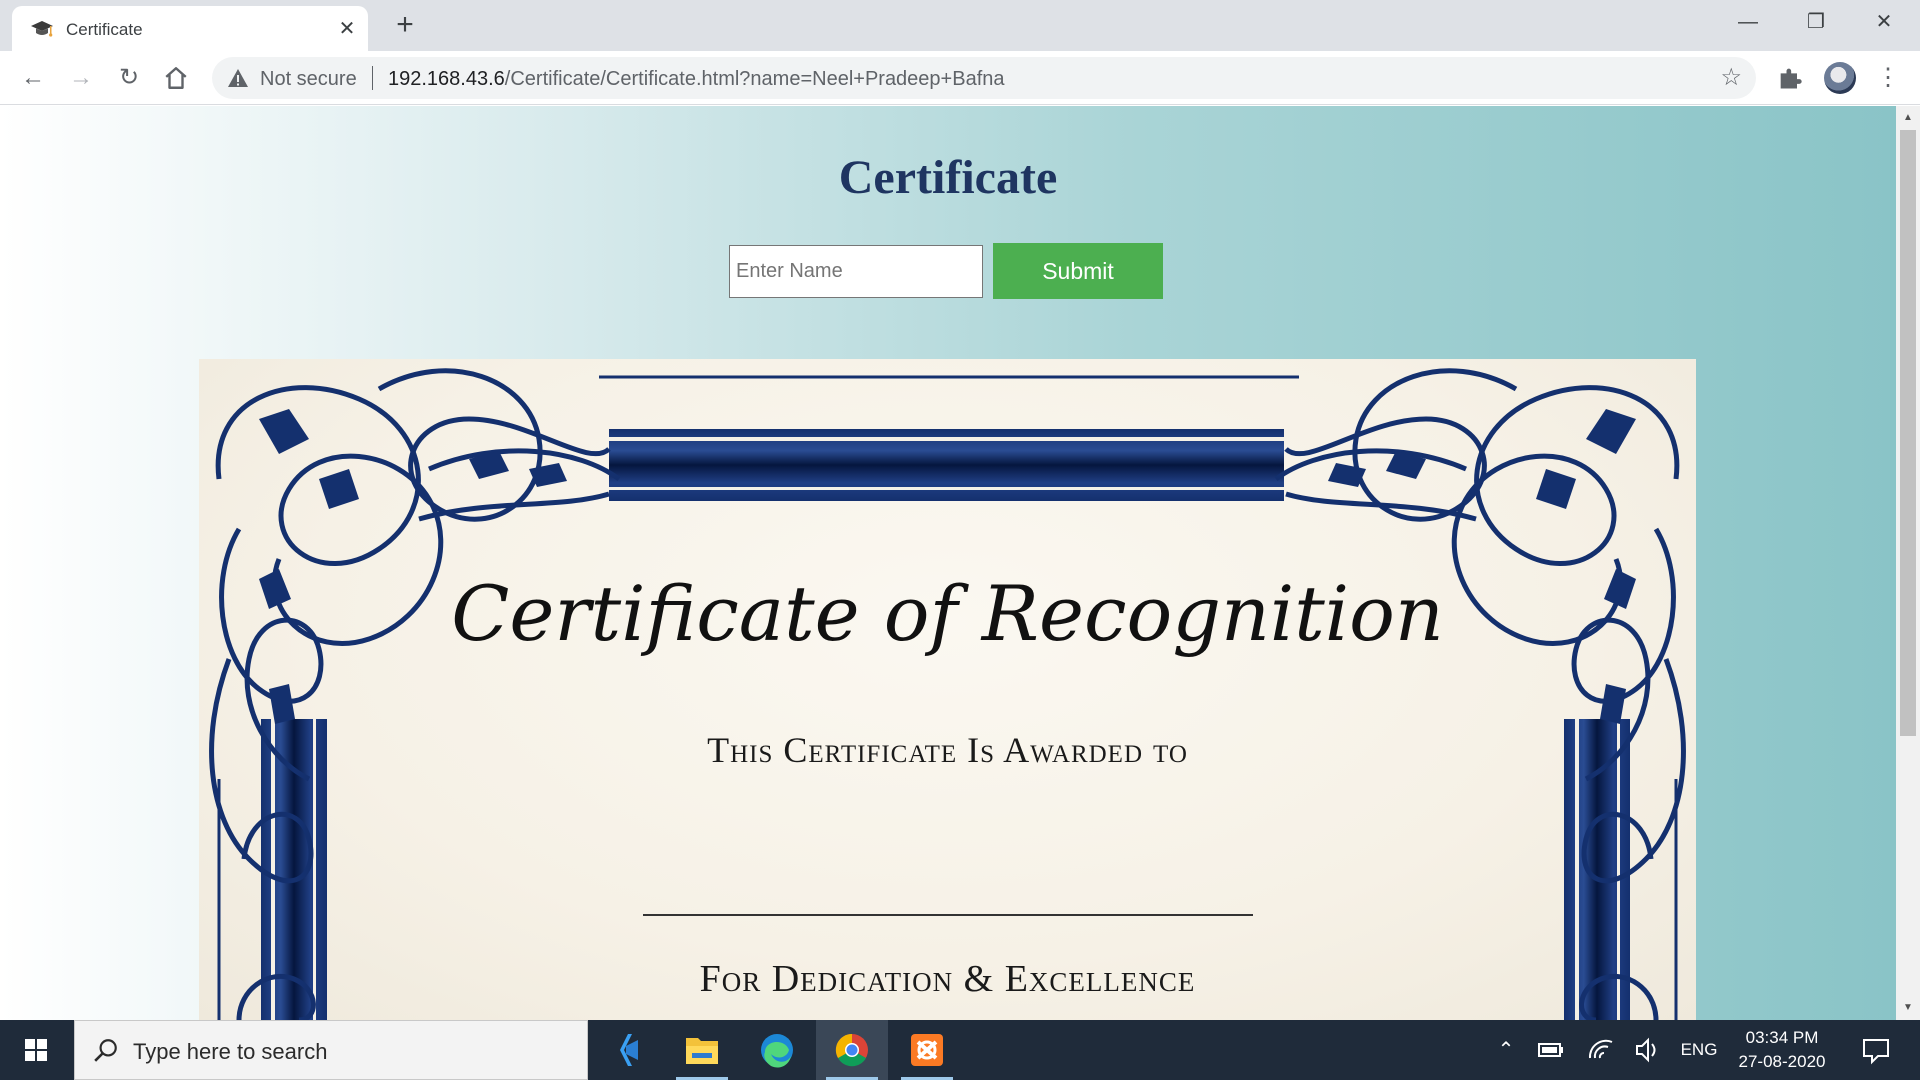  I want to click on certificate-footer: For Dedication & Excellence, so click(947, 979).